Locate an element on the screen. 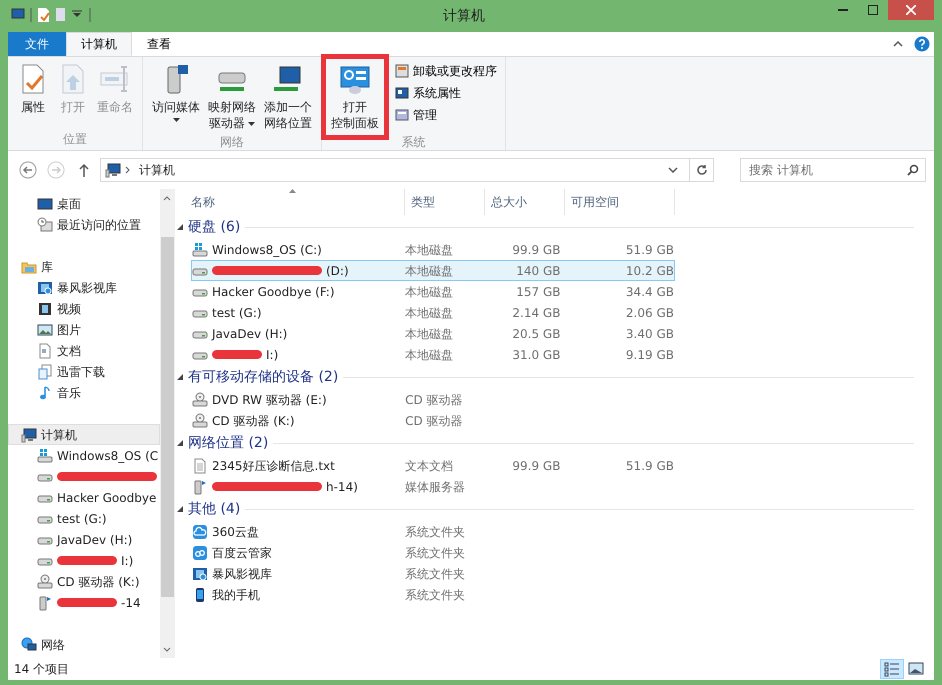 The image size is (942, 685). item-name: CD 驱动器 (K:) is located at coordinates (253, 421).